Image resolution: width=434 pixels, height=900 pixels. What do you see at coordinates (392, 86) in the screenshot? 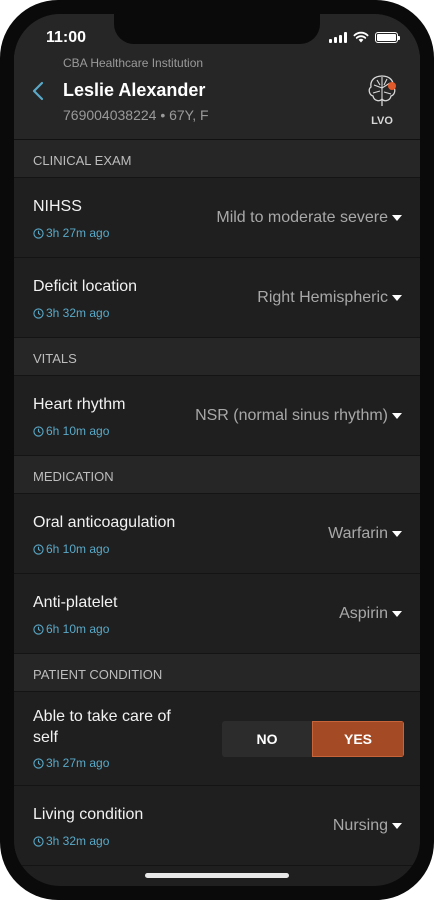
I see `notification-dot` at bounding box center [392, 86].